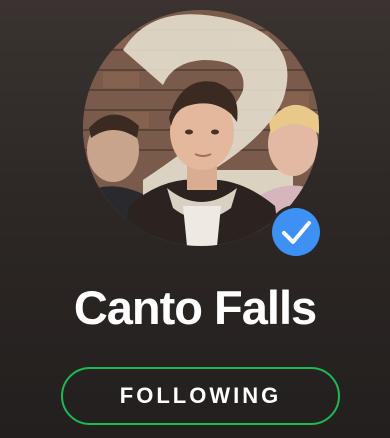  Describe the element at coordinates (195, 307) in the screenshot. I see `artist-name: Canto Falls` at that location.